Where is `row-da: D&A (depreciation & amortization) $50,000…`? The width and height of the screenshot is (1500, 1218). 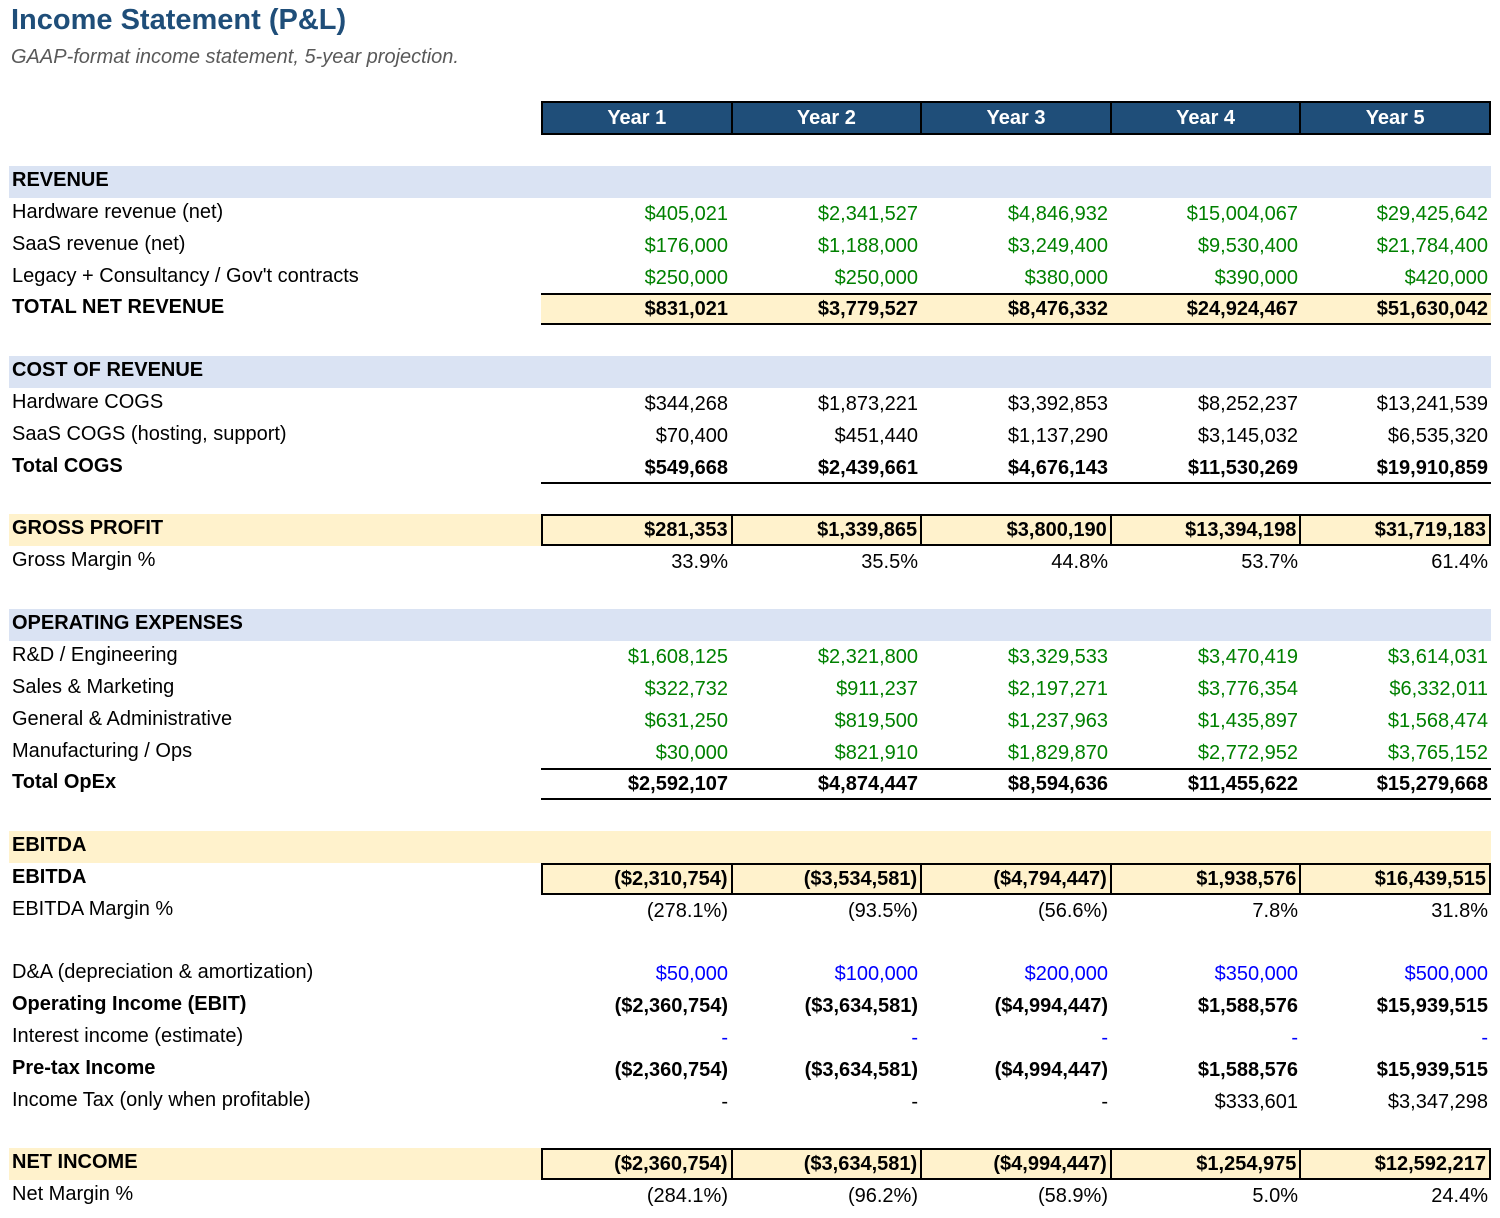 row-da: D&A (depreciation & amortization) $50,000… is located at coordinates (750, 974).